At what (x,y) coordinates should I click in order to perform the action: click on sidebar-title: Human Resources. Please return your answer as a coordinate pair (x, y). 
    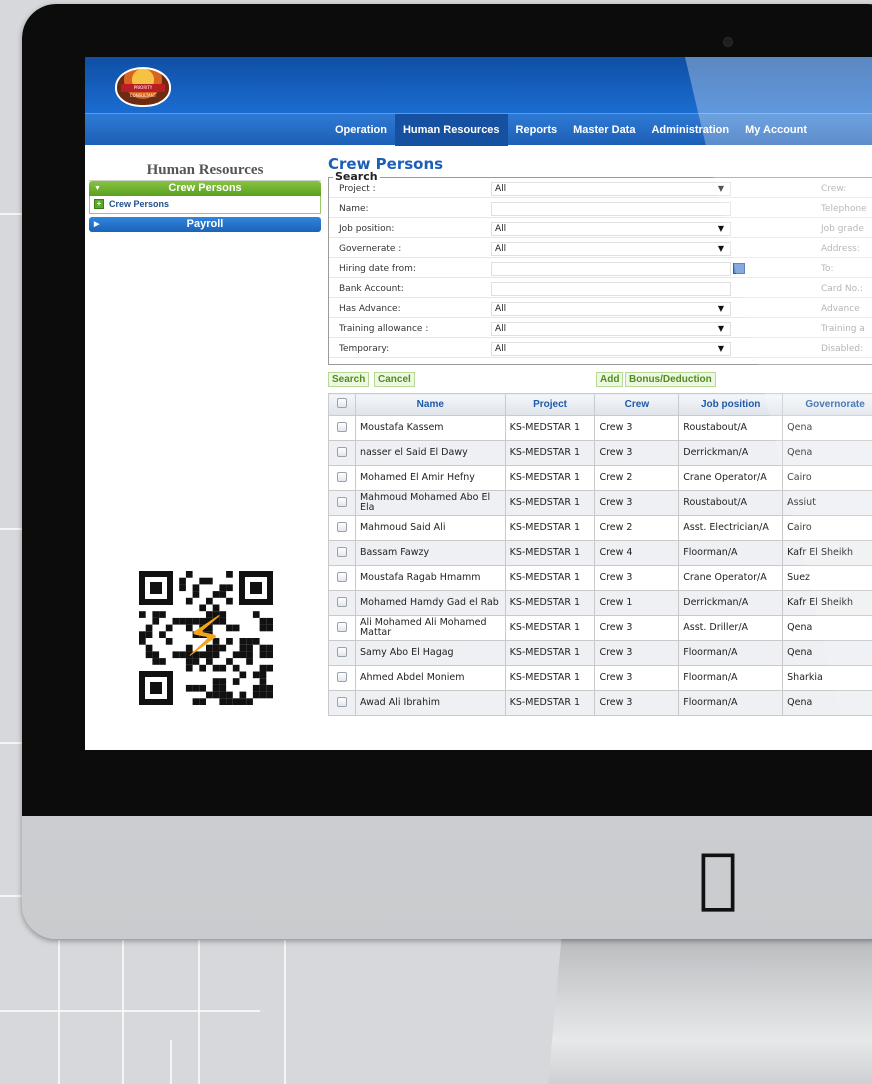
    Looking at the image, I should click on (205, 170).